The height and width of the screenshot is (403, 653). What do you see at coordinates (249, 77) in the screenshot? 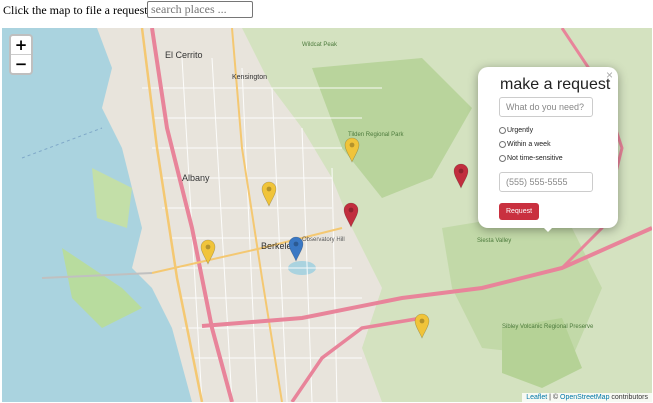
I see `place-label-kensington: Kensington` at bounding box center [249, 77].